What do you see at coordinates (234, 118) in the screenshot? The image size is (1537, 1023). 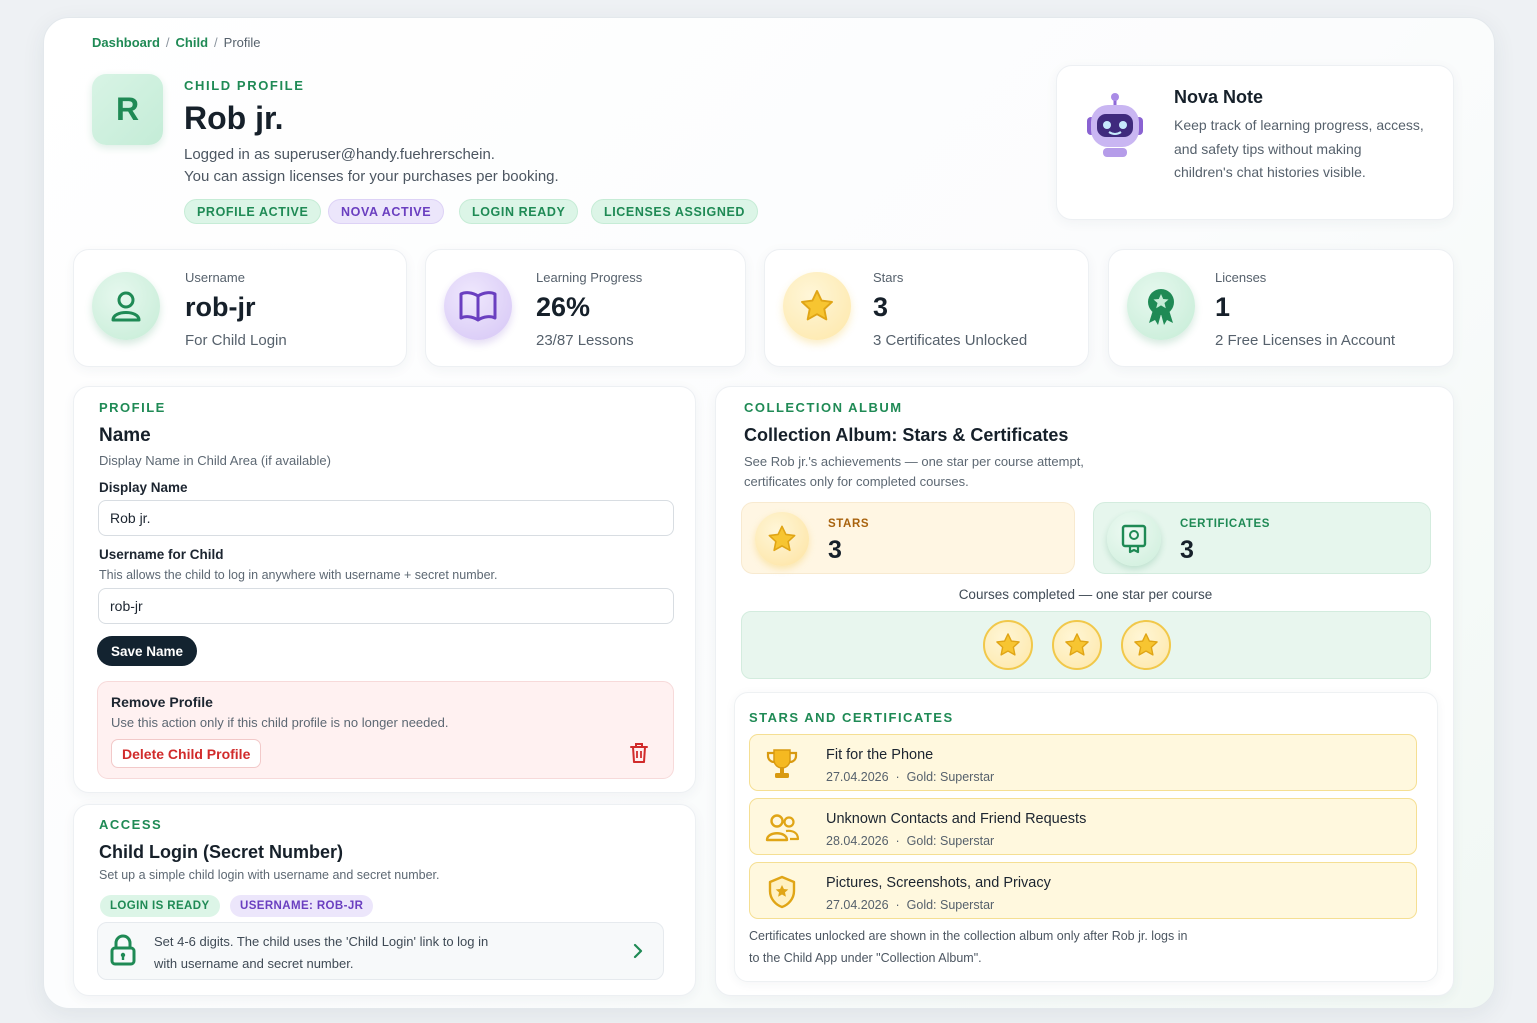 I see `page-title: Rob jr.` at bounding box center [234, 118].